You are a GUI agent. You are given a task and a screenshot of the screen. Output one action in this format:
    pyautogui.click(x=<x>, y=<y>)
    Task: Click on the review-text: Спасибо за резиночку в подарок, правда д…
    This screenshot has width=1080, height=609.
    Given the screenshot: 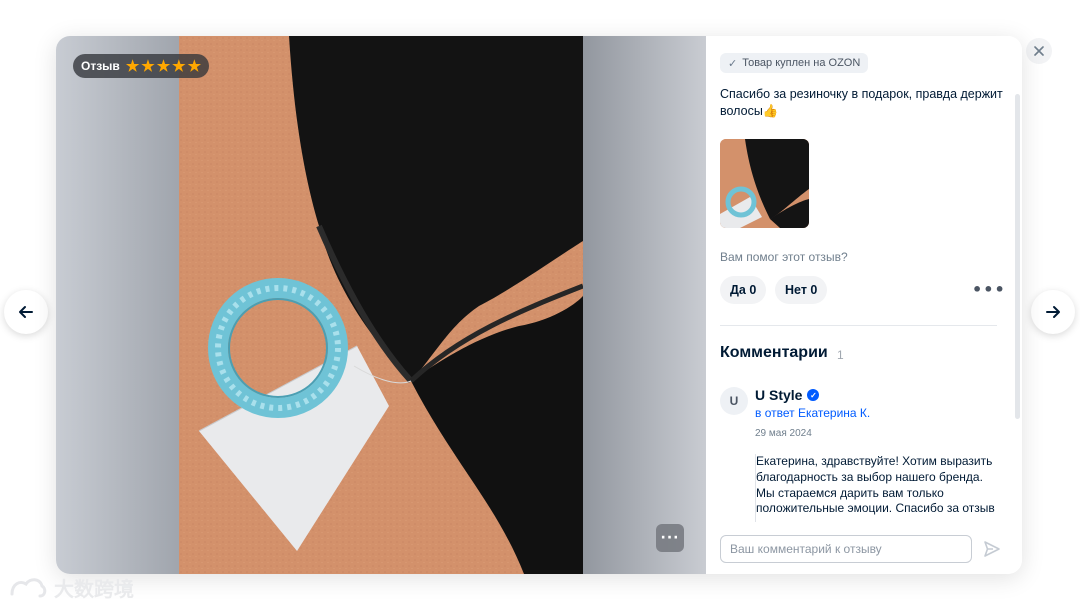 What is the action you would take?
    pyautogui.click(x=861, y=102)
    